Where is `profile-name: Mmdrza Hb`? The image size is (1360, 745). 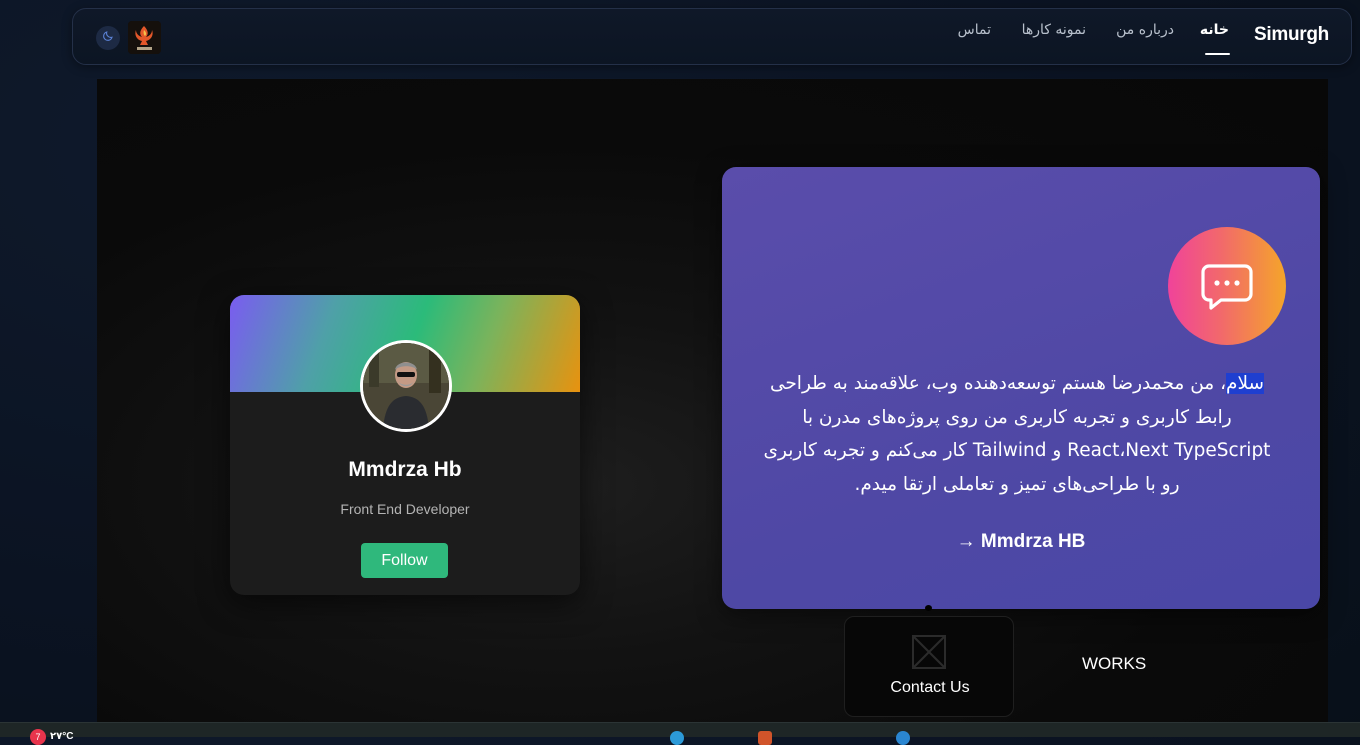
profile-name: Mmdrza Hb is located at coordinates (405, 469).